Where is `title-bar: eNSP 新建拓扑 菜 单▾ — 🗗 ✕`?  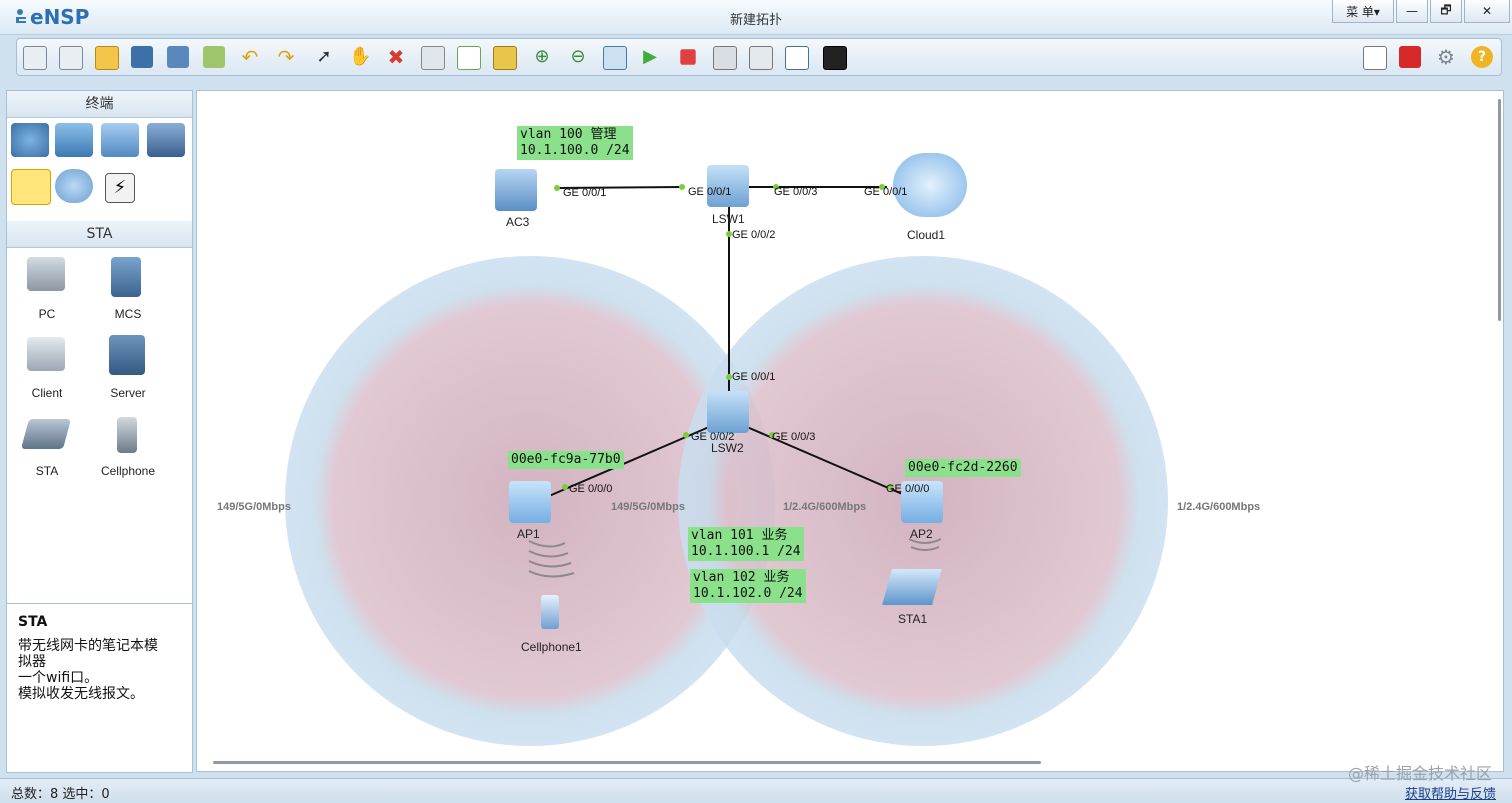
title-bar: eNSP 新建拓扑 菜 单▾ — 🗗 ✕ is located at coordinates (756, 17).